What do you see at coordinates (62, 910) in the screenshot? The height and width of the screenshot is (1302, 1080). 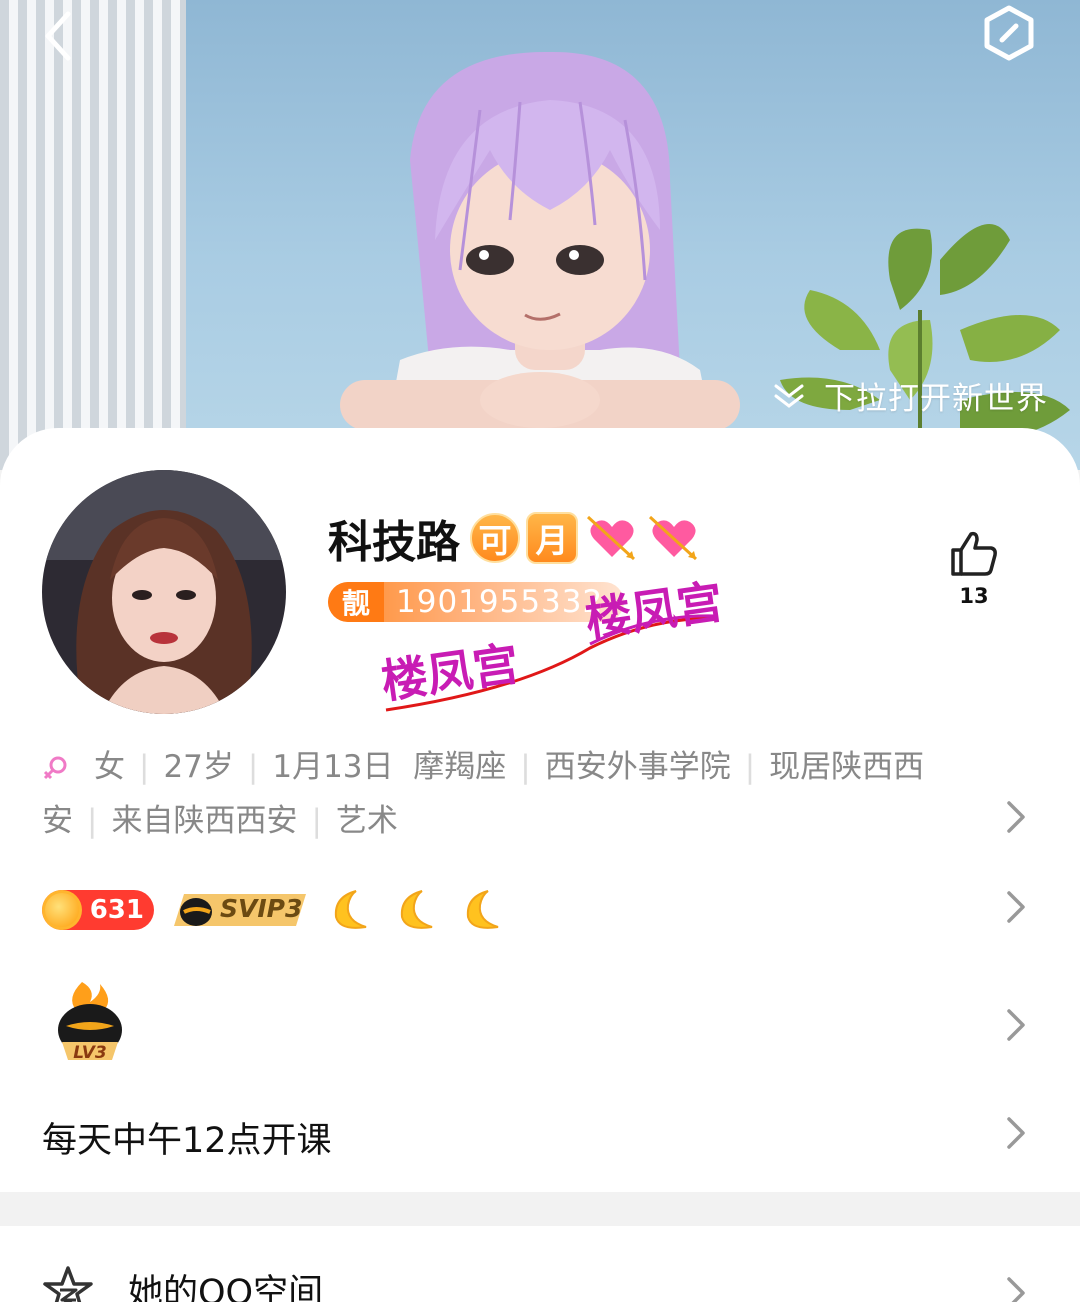 I see `coin-icon` at bounding box center [62, 910].